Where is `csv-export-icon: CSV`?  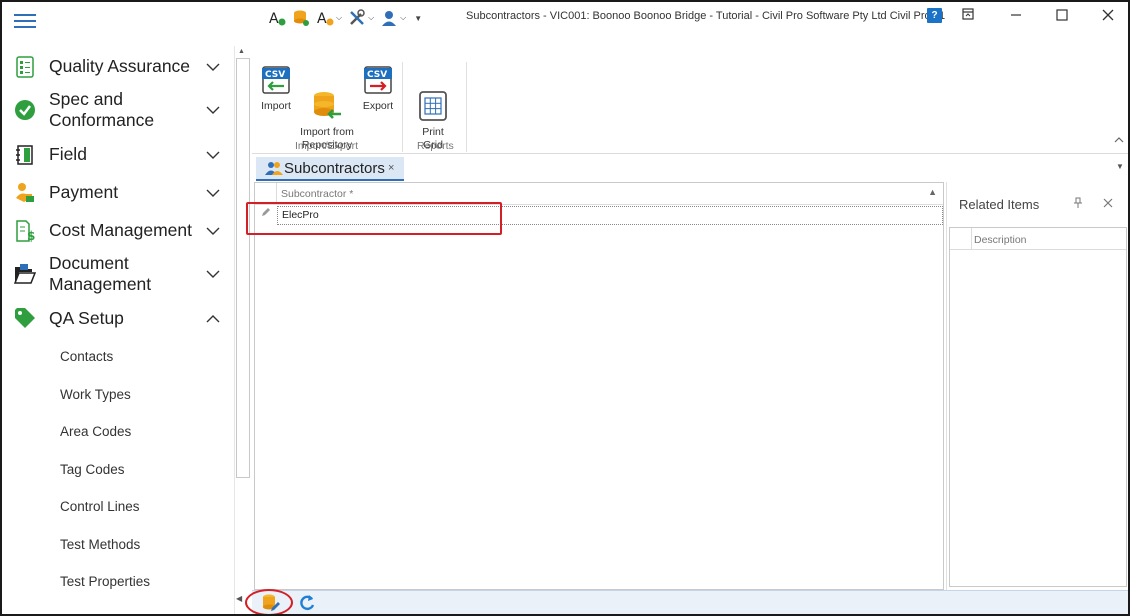 csv-export-icon: CSV is located at coordinates (378, 80).